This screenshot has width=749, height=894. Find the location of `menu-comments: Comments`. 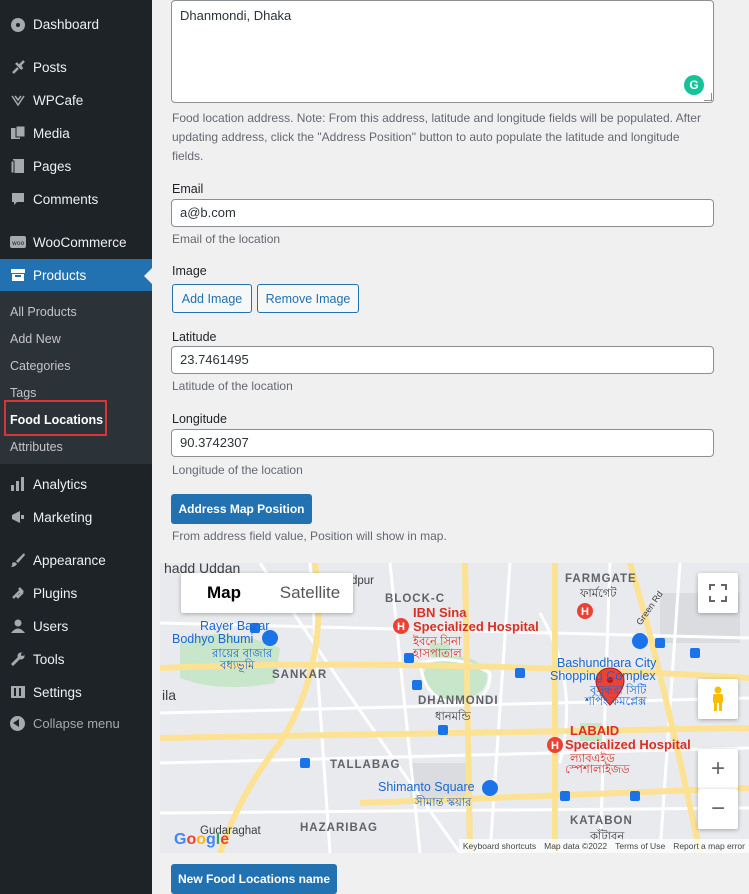

menu-comments: Comments is located at coordinates (76, 199).